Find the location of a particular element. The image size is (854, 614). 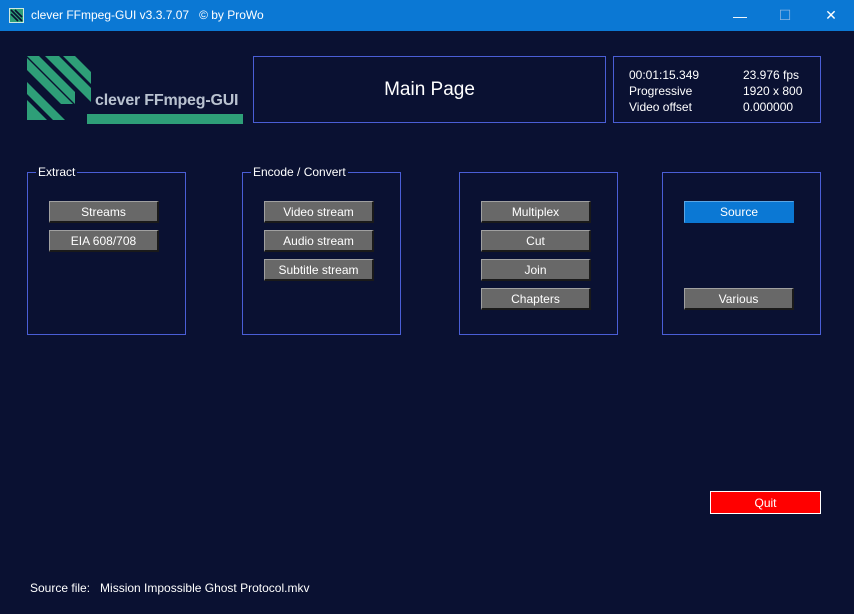

video-stream-button: Video stream is located at coordinates (319, 212).